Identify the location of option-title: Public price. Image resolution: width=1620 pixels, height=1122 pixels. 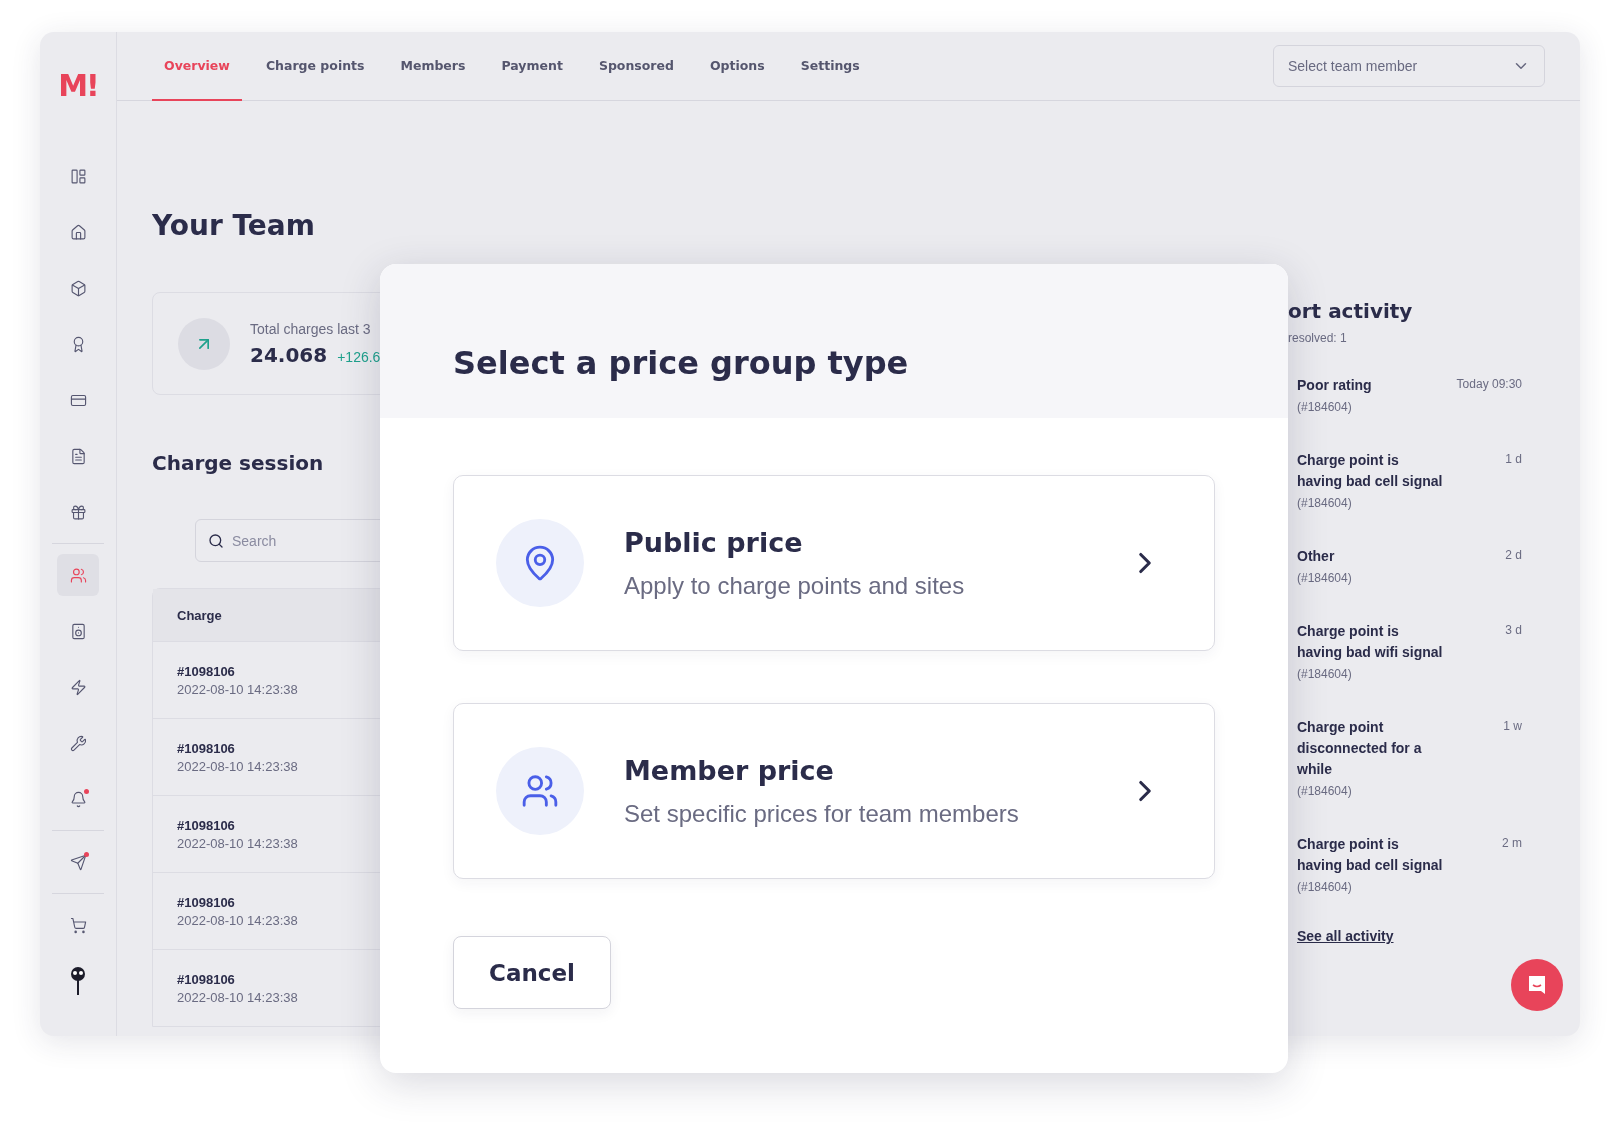
(714, 542).